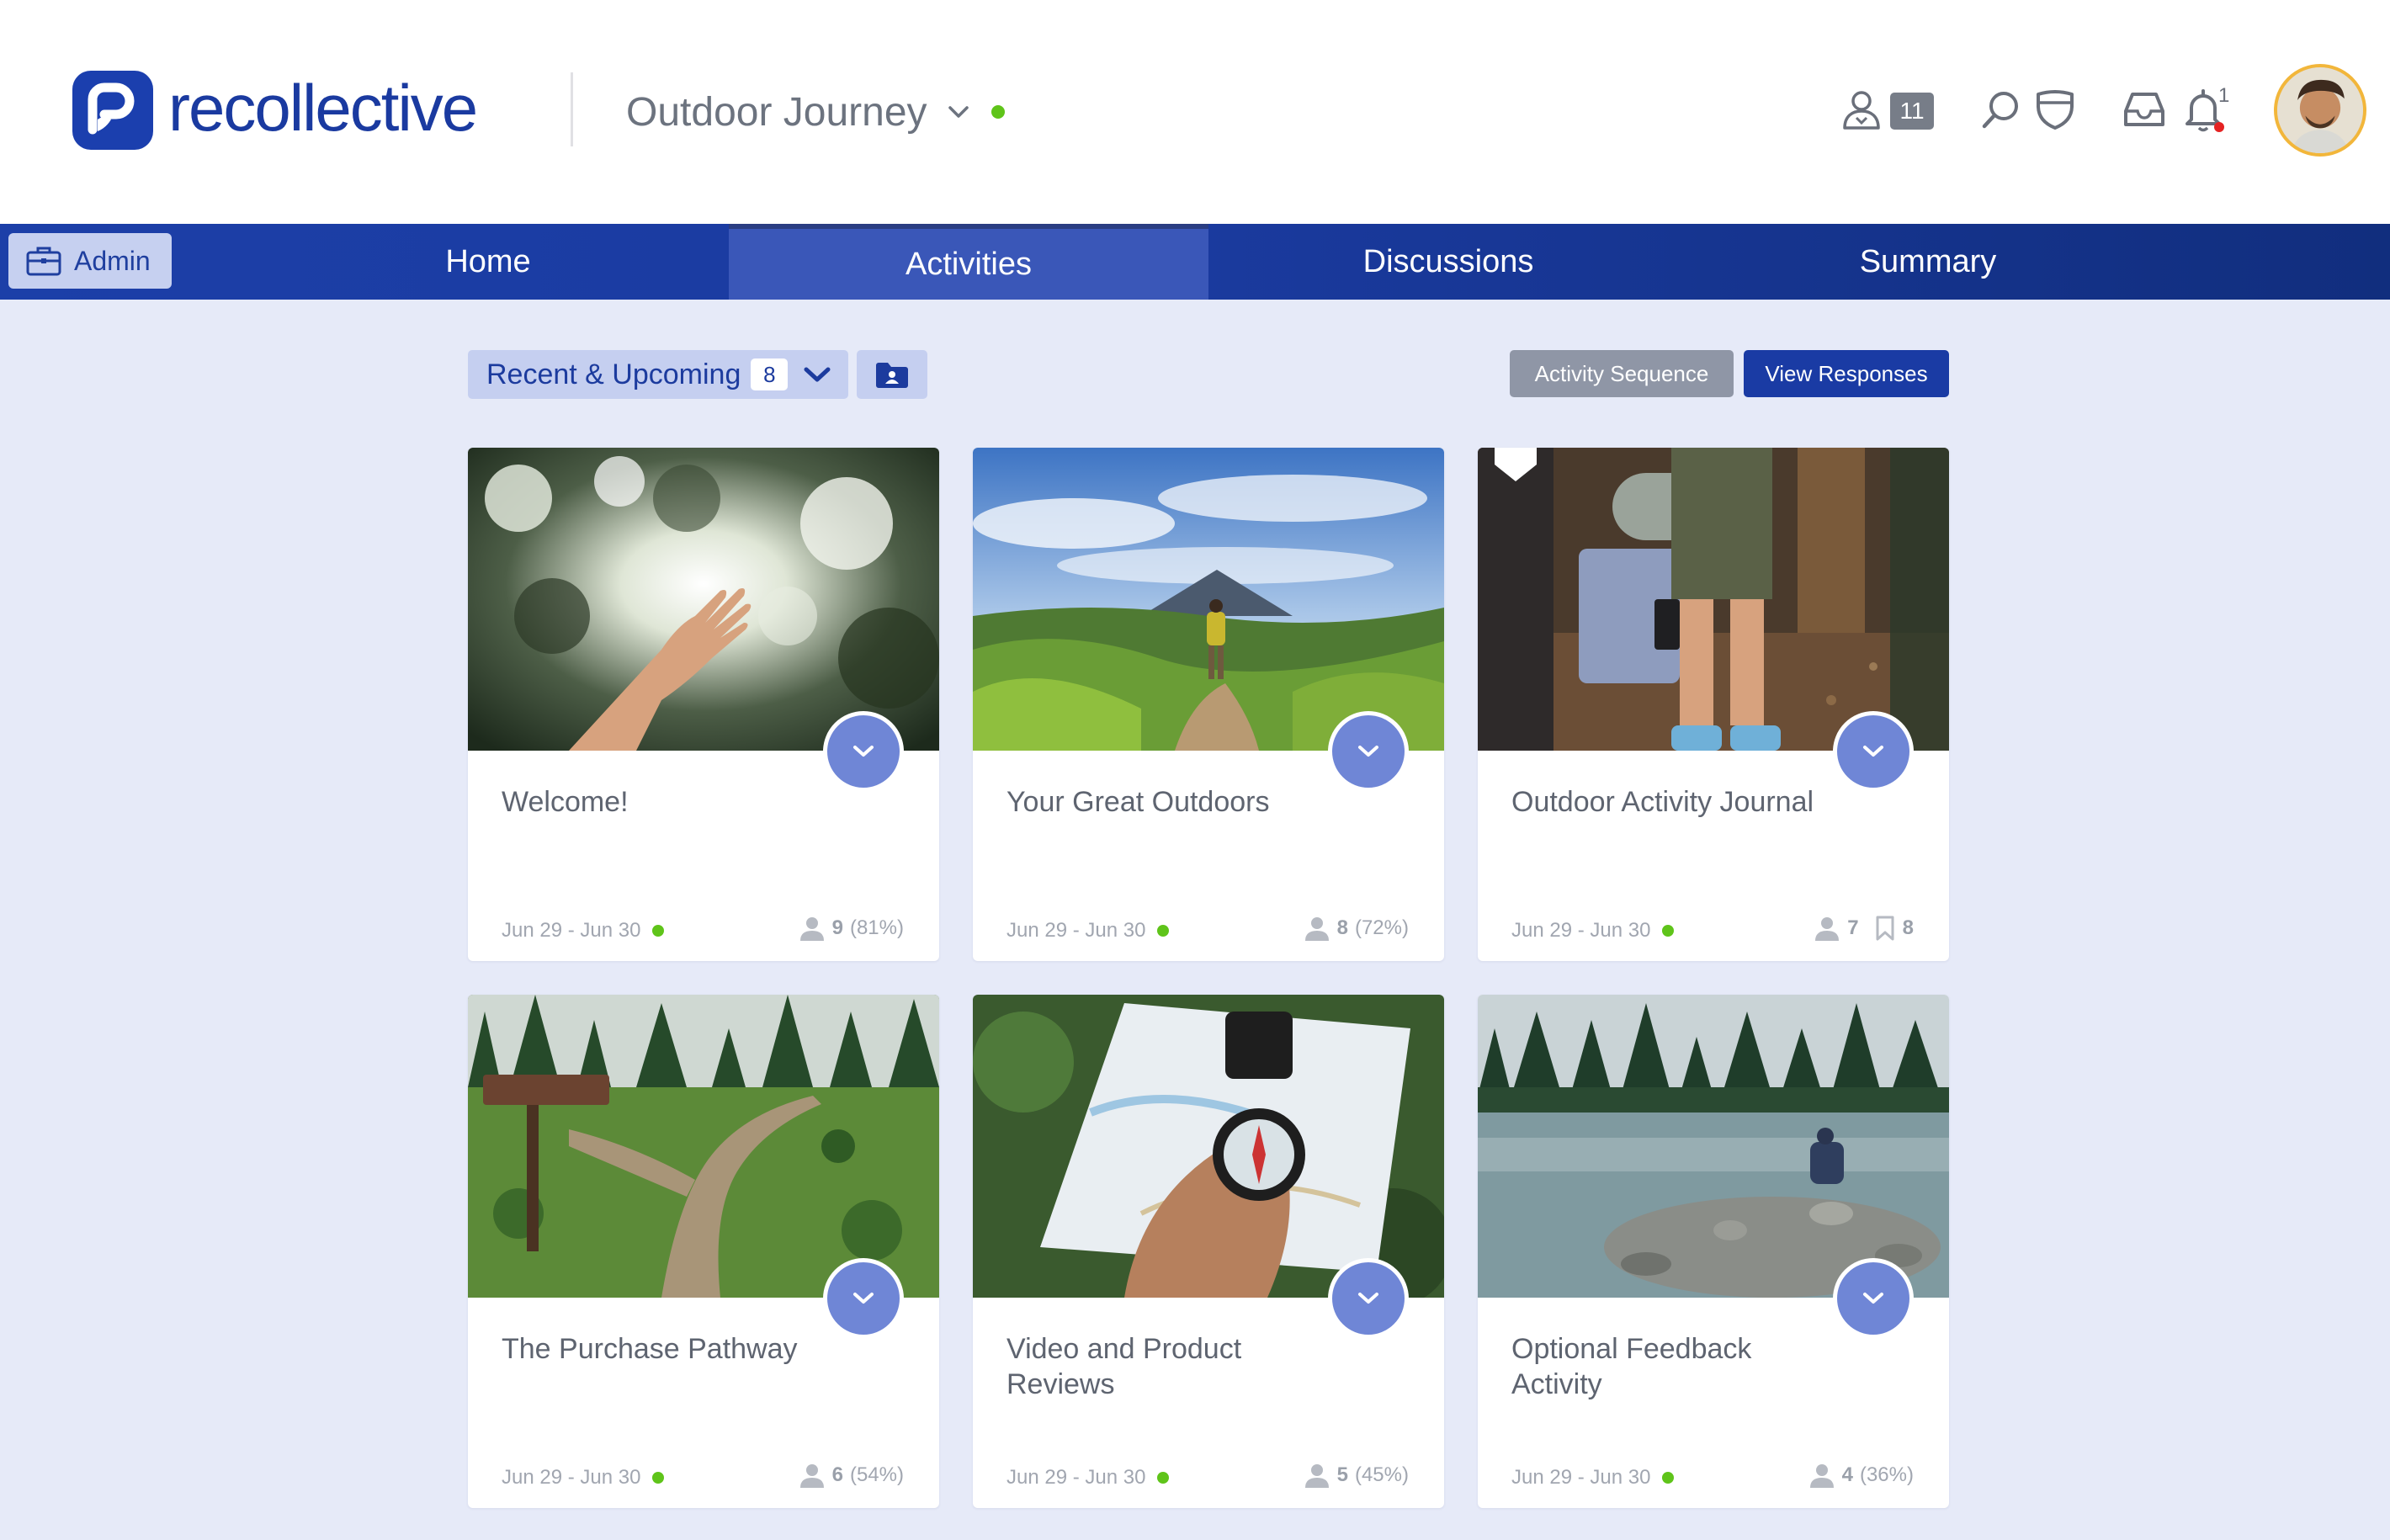  What do you see at coordinates (1846, 373) in the screenshot?
I see `view-responses-button: View Responses` at bounding box center [1846, 373].